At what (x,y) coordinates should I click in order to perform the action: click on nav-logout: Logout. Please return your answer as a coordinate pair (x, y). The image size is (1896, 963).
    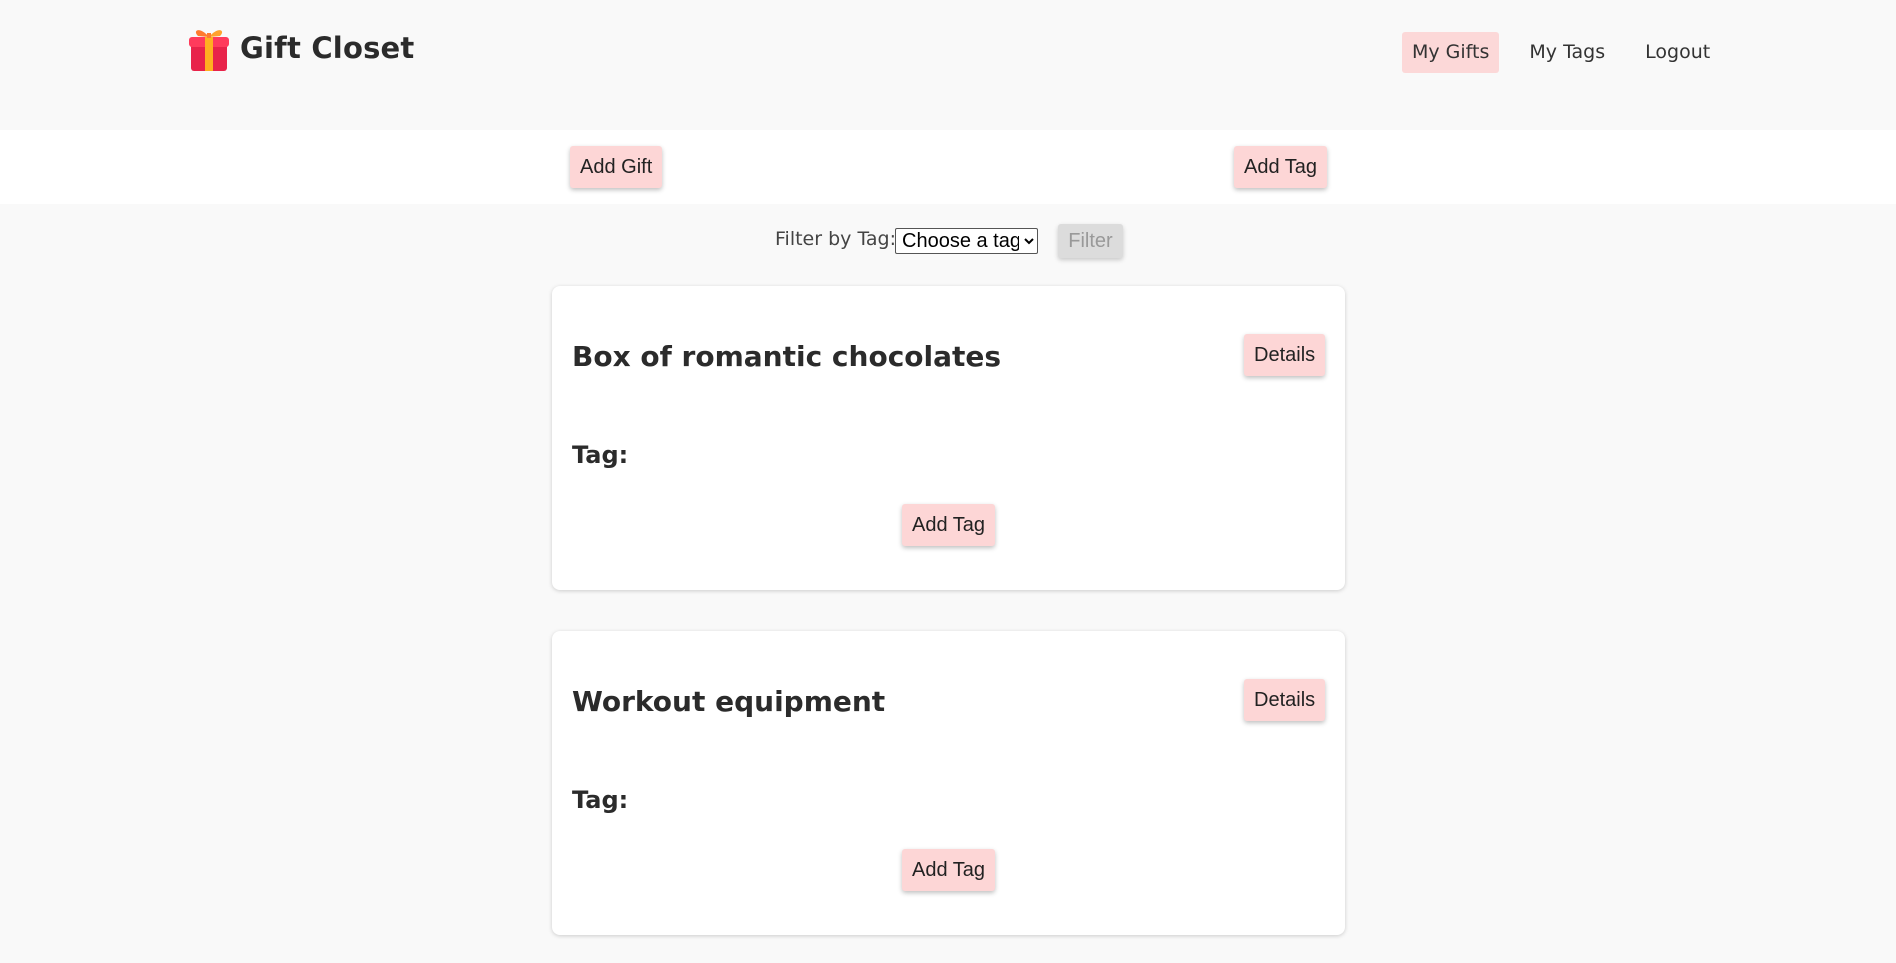
    Looking at the image, I should click on (1677, 52).